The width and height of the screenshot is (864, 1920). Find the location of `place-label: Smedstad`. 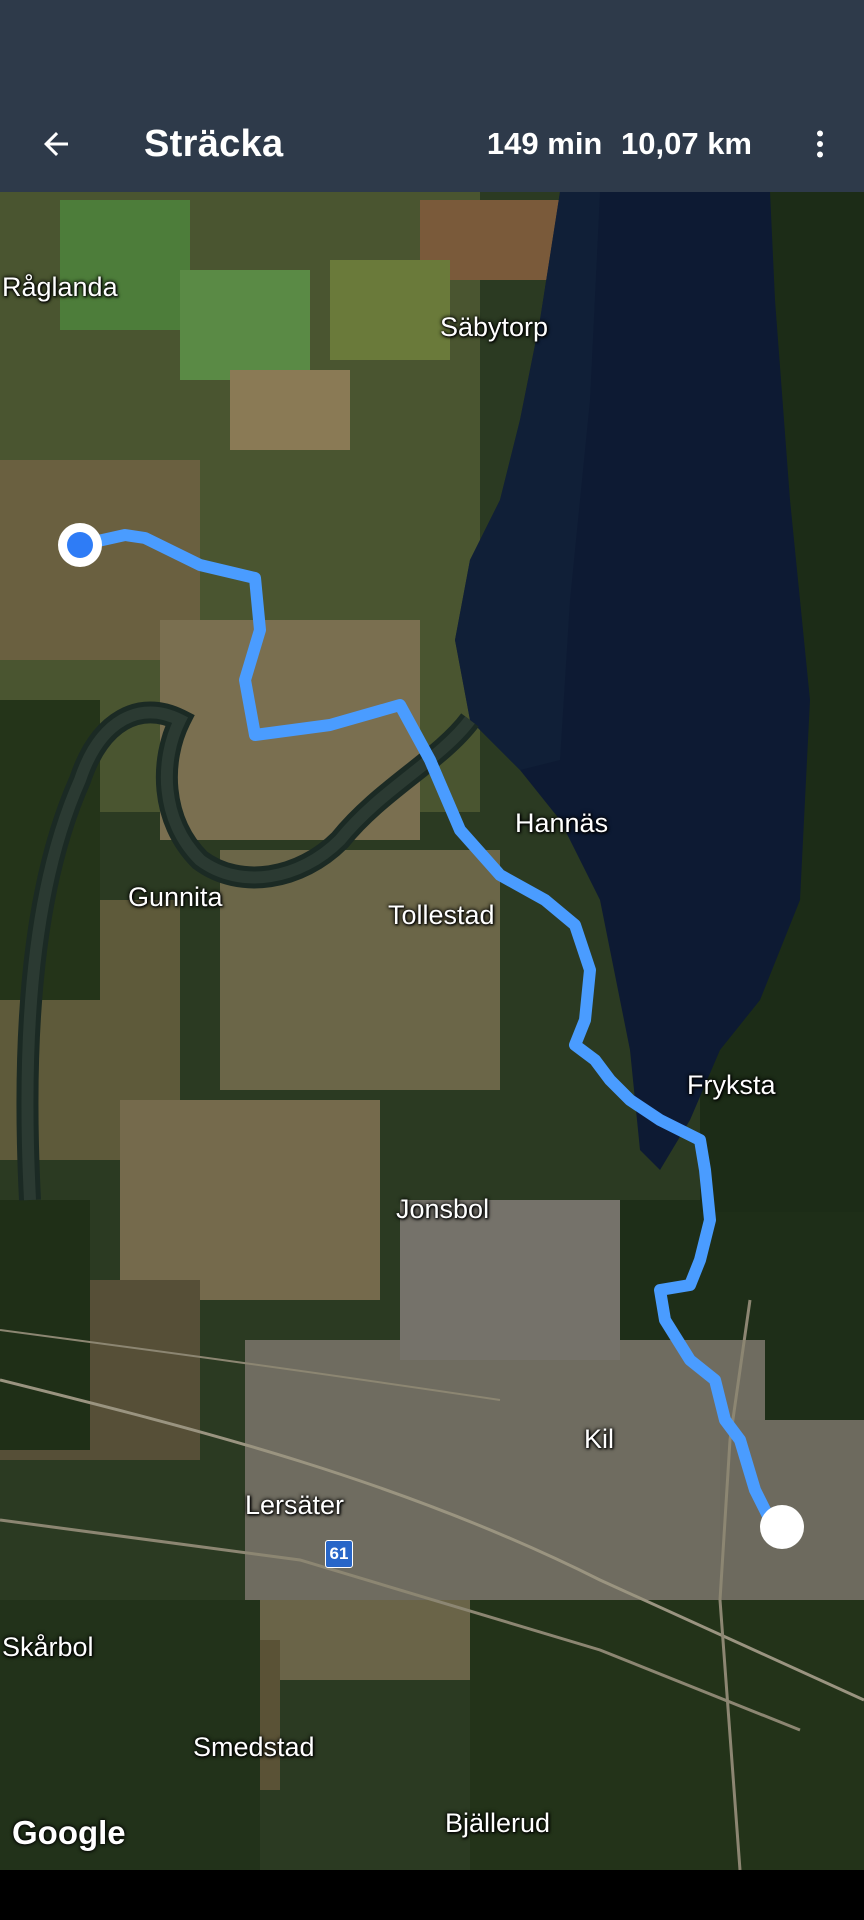

place-label: Smedstad is located at coordinates (254, 1747).